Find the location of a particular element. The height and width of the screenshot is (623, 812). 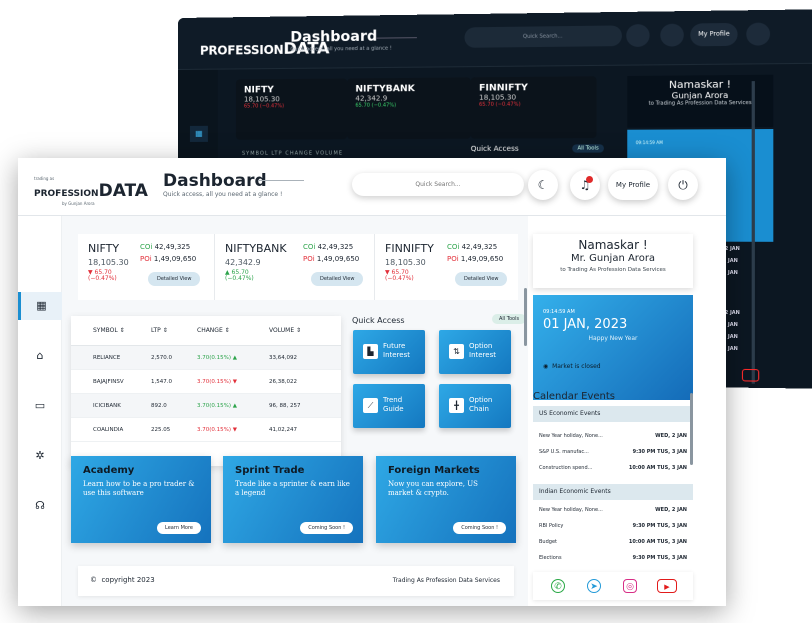

sidebar-item-home: ⌂ is located at coordinates (40, 356).